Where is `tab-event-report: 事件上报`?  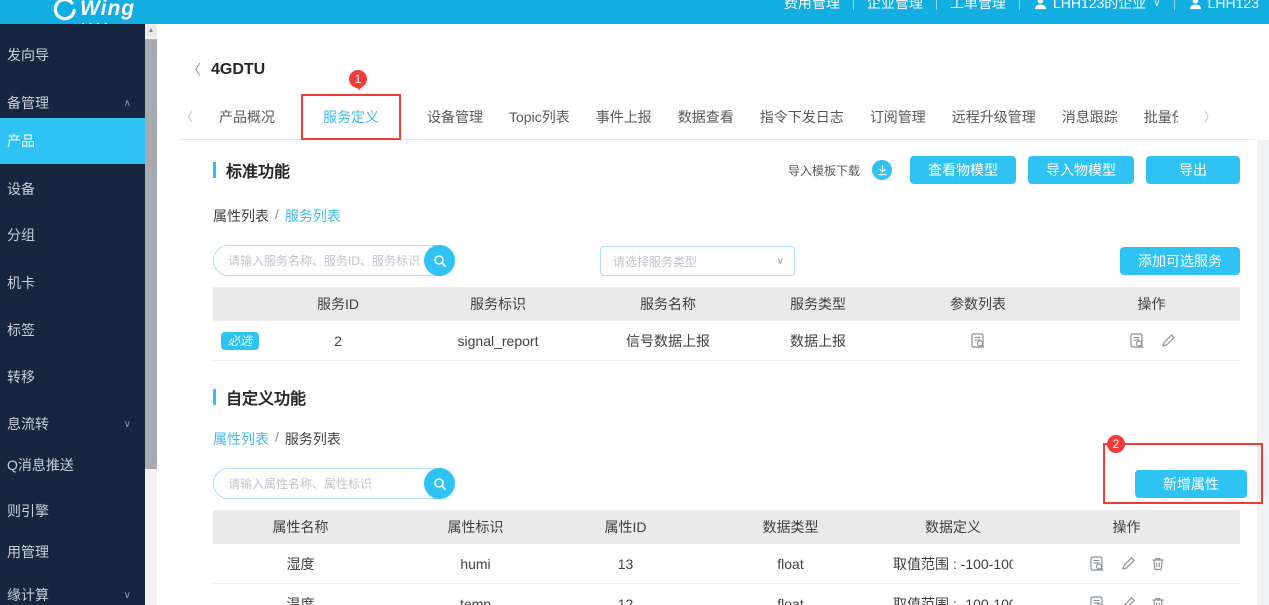 tab-event-report: 事件上报 is located at coordinates (624, 117).